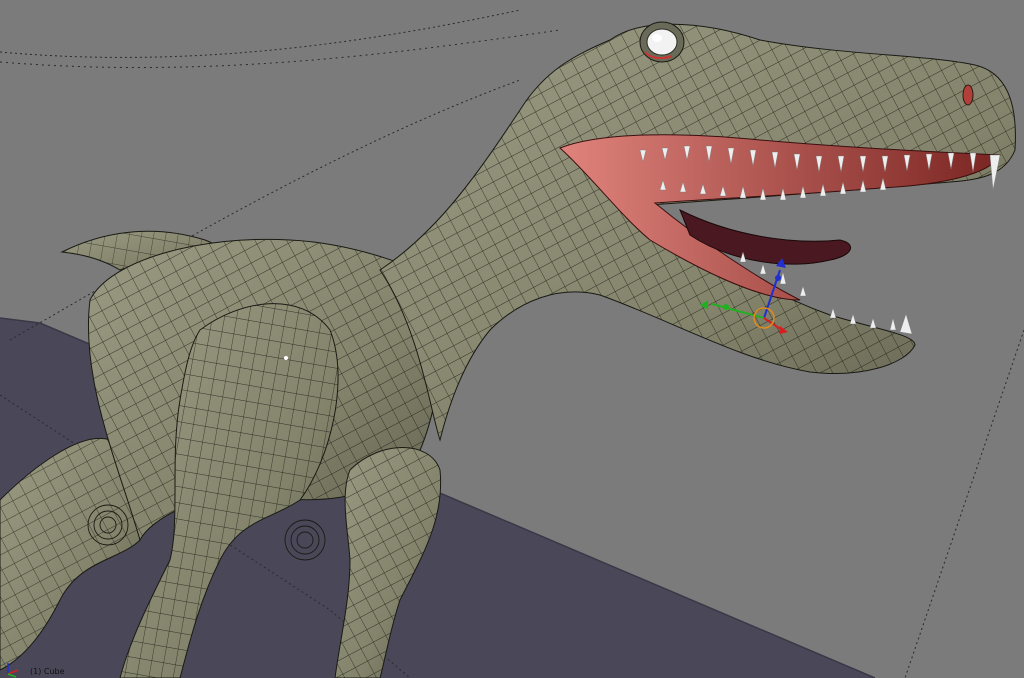 This screenshot has height=678, width=1024. Describe the element at coordinates (286, 358) in the screenshot. I see `selected-vertex` at that location.